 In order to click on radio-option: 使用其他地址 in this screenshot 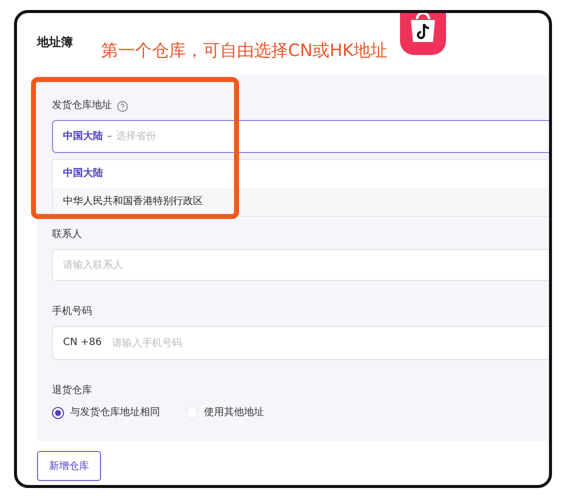, I will do `click(225, 413)`.